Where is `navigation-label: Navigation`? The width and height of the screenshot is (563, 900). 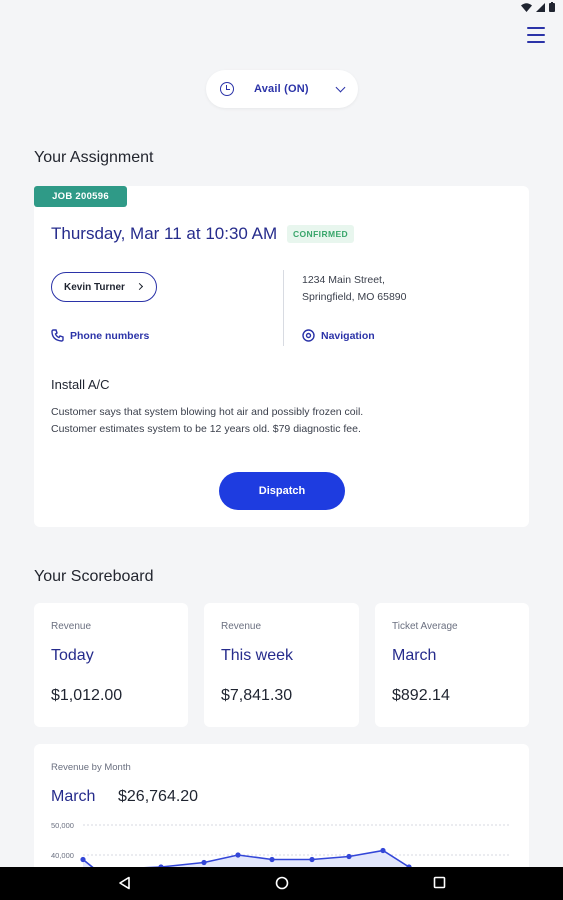 navigation-label: Navigation is located at coordinates (348, 336).